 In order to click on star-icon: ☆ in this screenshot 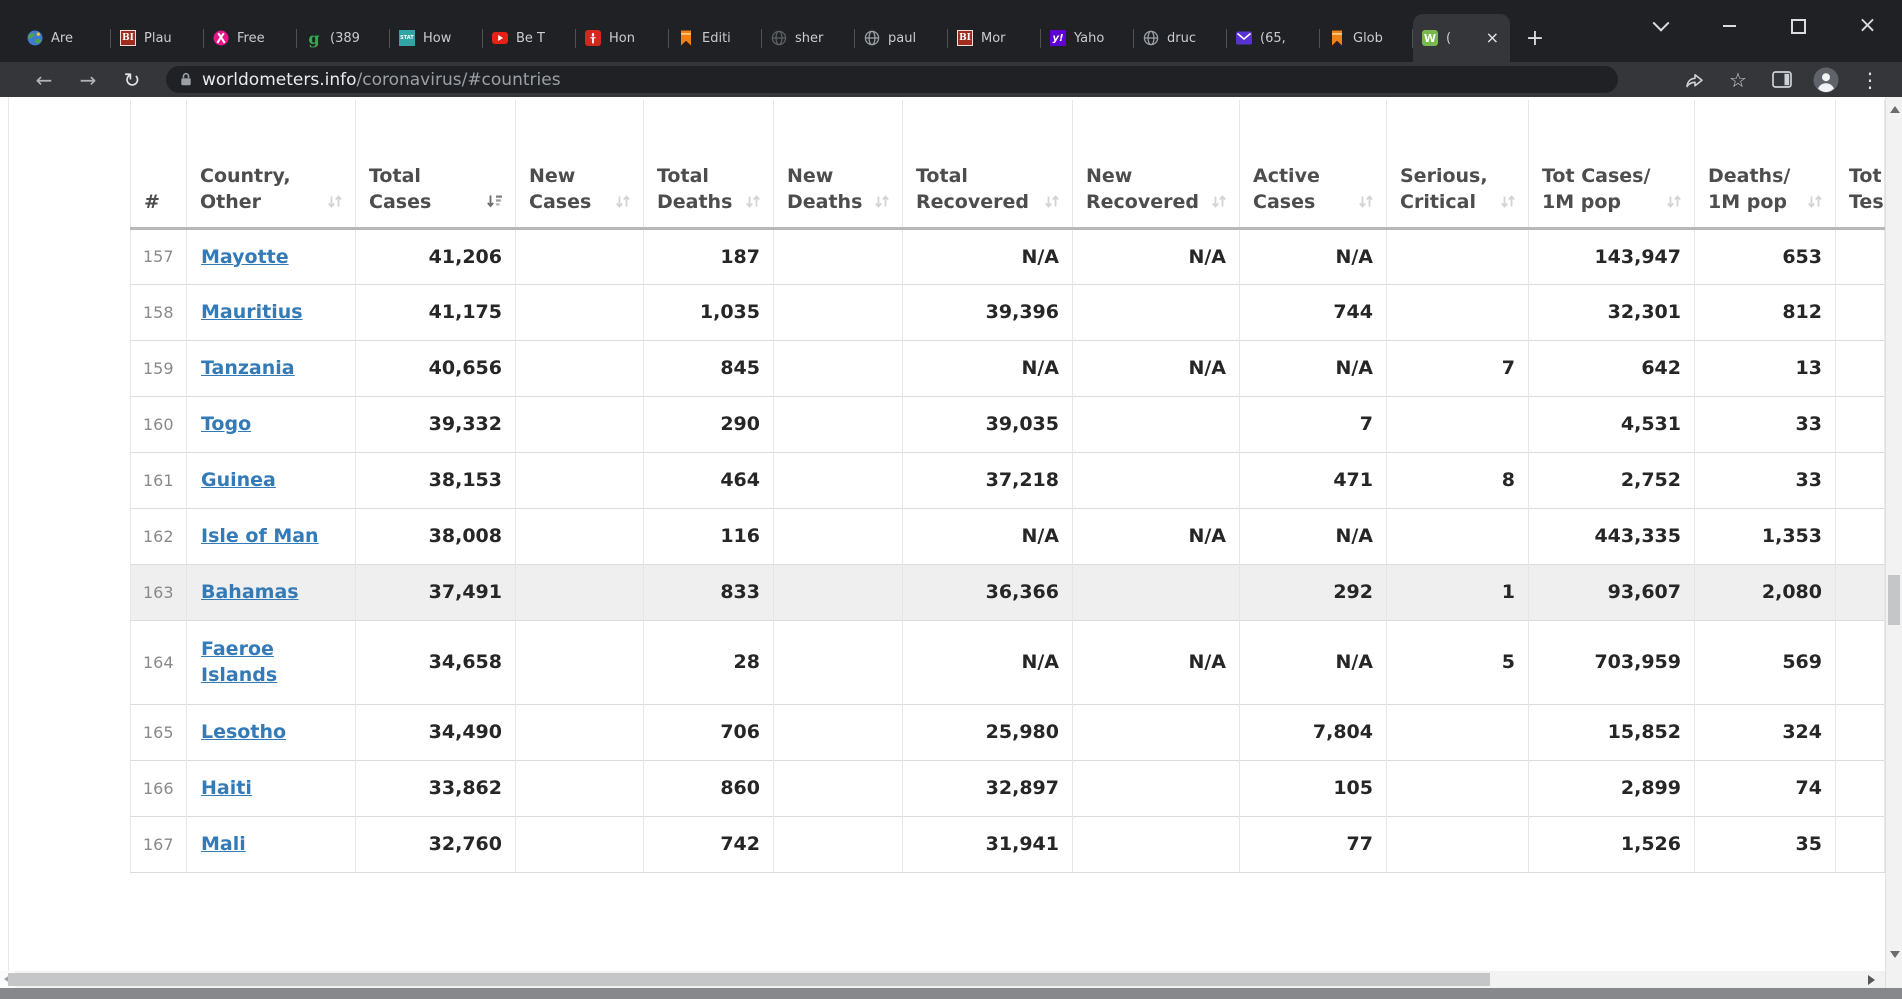, I will do `click(1738, 79)`.